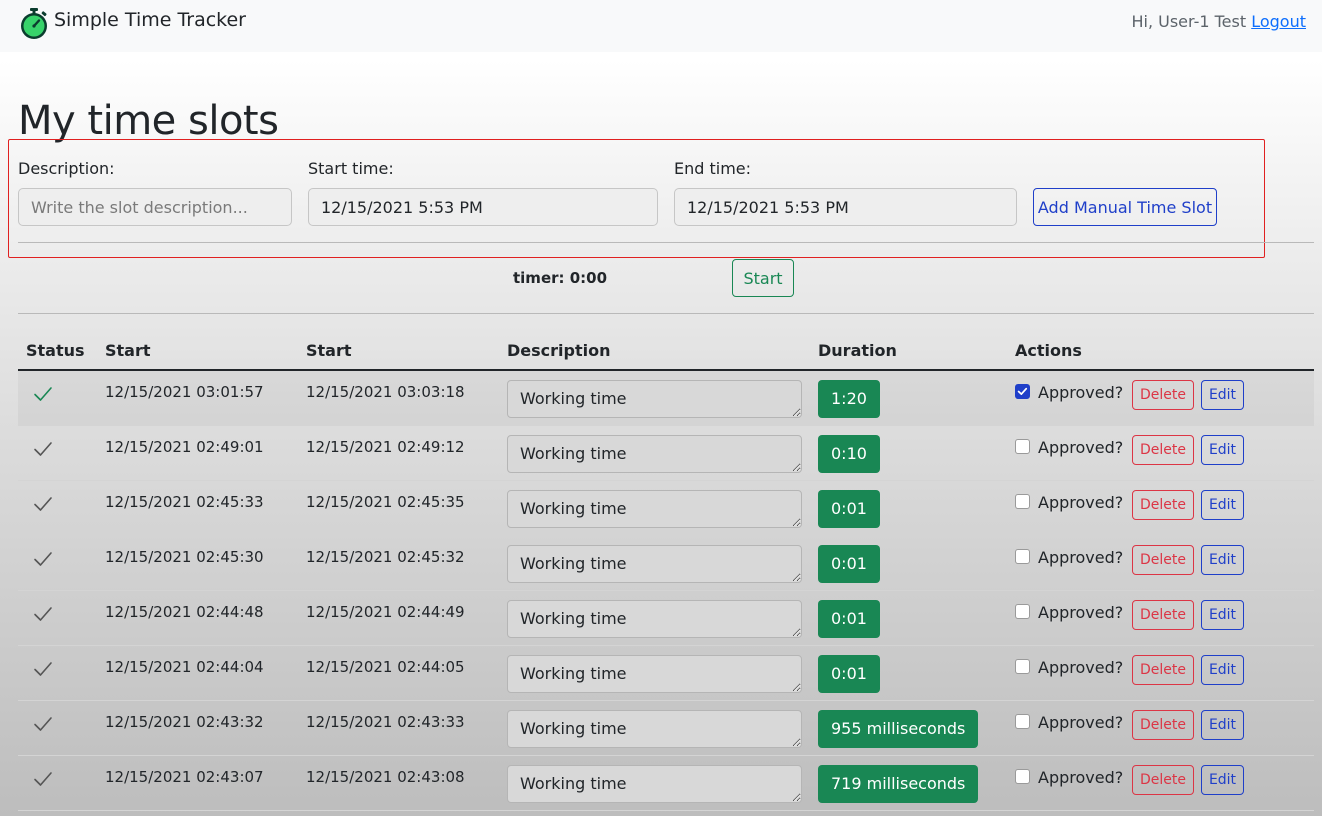 This screenshot has width=1322, height=816. I want to click on user-area: Hi, User-1 Test Logout, so click(1218, 21).